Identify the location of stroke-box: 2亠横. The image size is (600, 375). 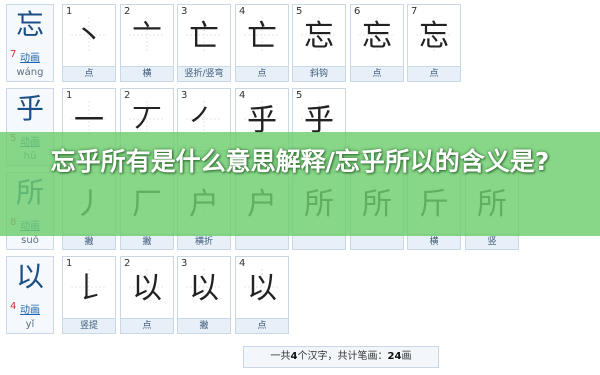
(147, 43).